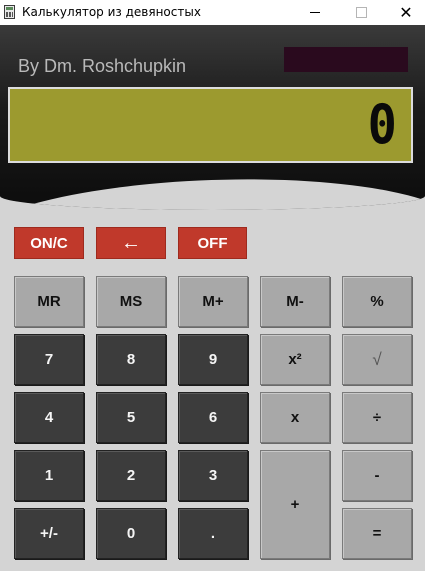 Image resolution: width=425 pixels, height=571 pixels. What do you see at coordinates (295, 301) in the screenshot?
I see `memory-subtract-button: M-` at bounding box center [295, 301].